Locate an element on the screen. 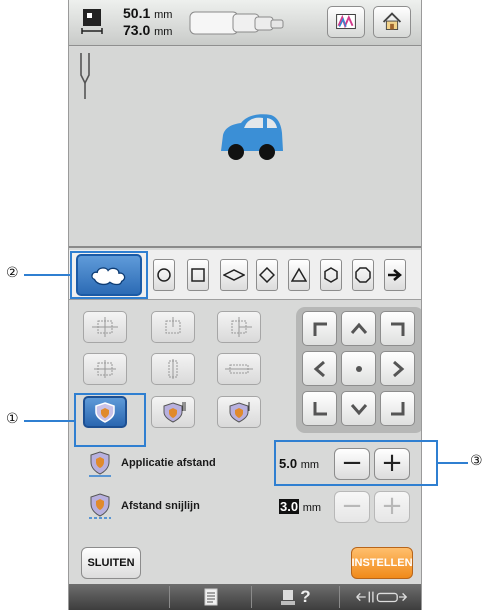  move-left-button is located at coordinates (319, 368).